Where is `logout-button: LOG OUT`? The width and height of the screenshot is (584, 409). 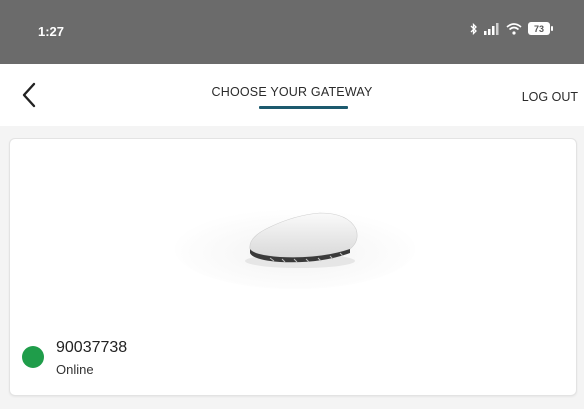 logout-button: LOG OUT is located at coordinates (550, 97).